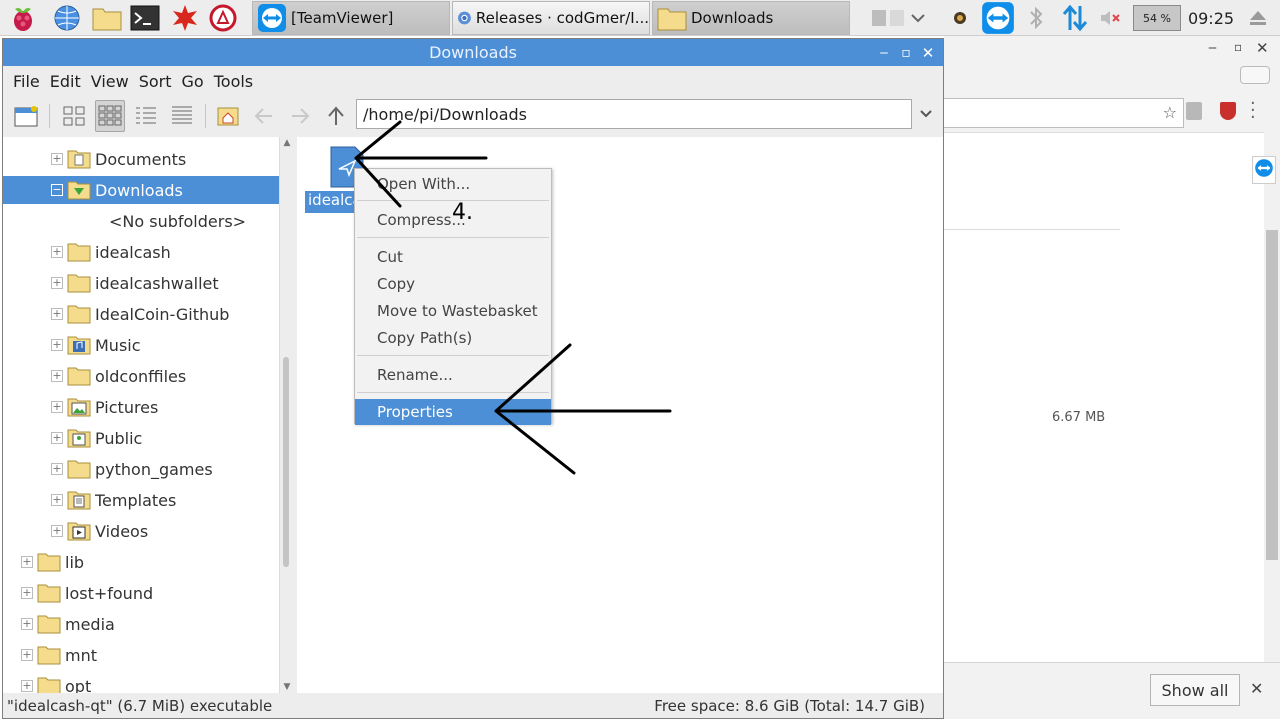  What do you see at coordinates (141, 655) in the screenshot?
I see `tree-item: + mnt` at bounding box center [141, 655].